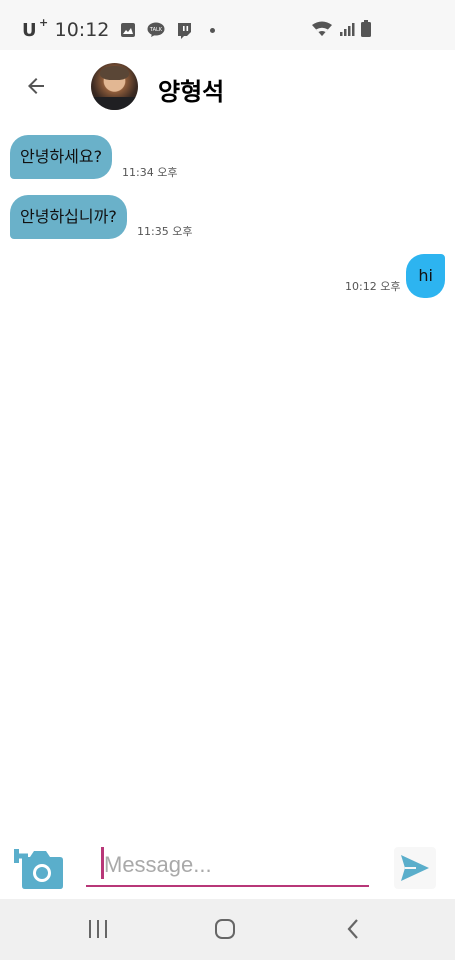 Image resolution: width=455 pixels, height=960 pixels. What do you see at coordinates (366, 30) in the screenshot?
I see `battery-icon` at bounding box center [366, 30].